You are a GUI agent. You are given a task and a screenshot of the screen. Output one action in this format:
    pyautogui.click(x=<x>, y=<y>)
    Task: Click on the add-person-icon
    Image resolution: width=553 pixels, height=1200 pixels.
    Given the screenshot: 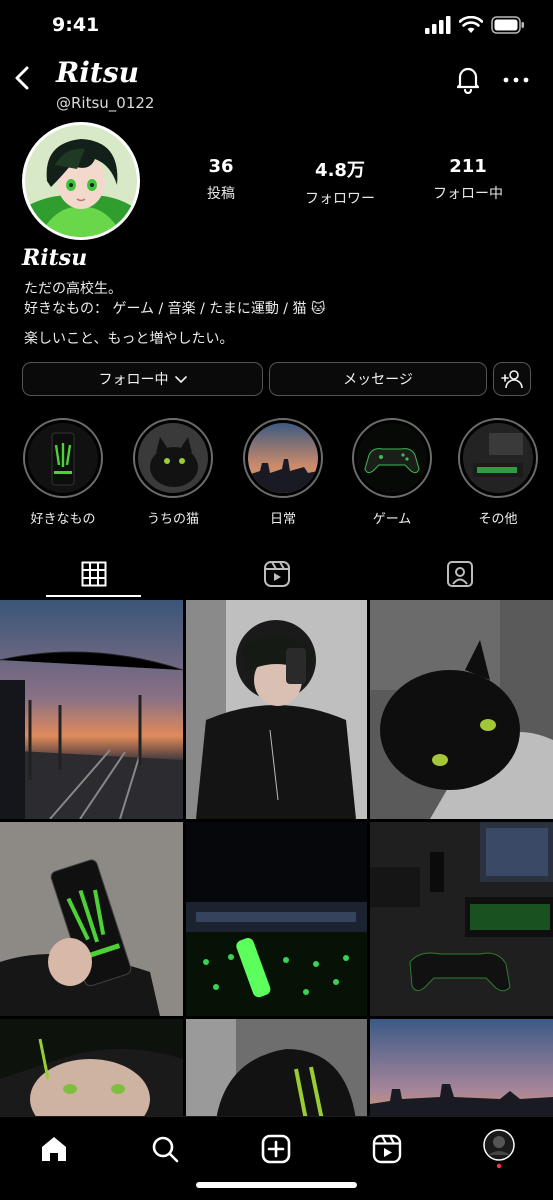 What is the action you would take?
    pyautogui.click(x=512, y=379)
    